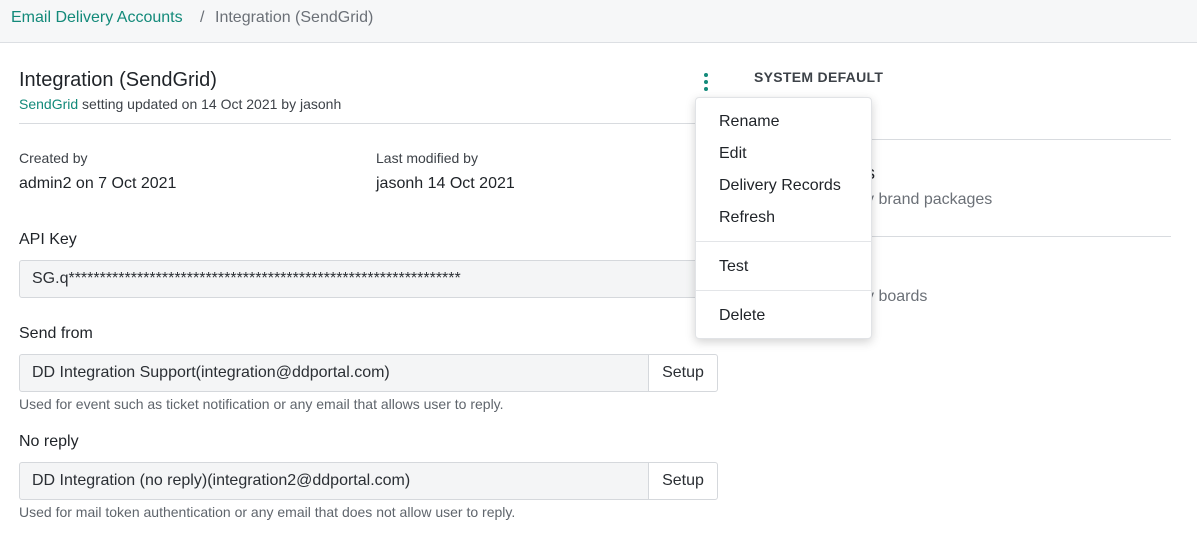 The height and width of the screenshot is (547, 1197). Describe the element at coordinates (683, 481) in the screenshot. I see `no-reply-setup-button: Setup` at that location.